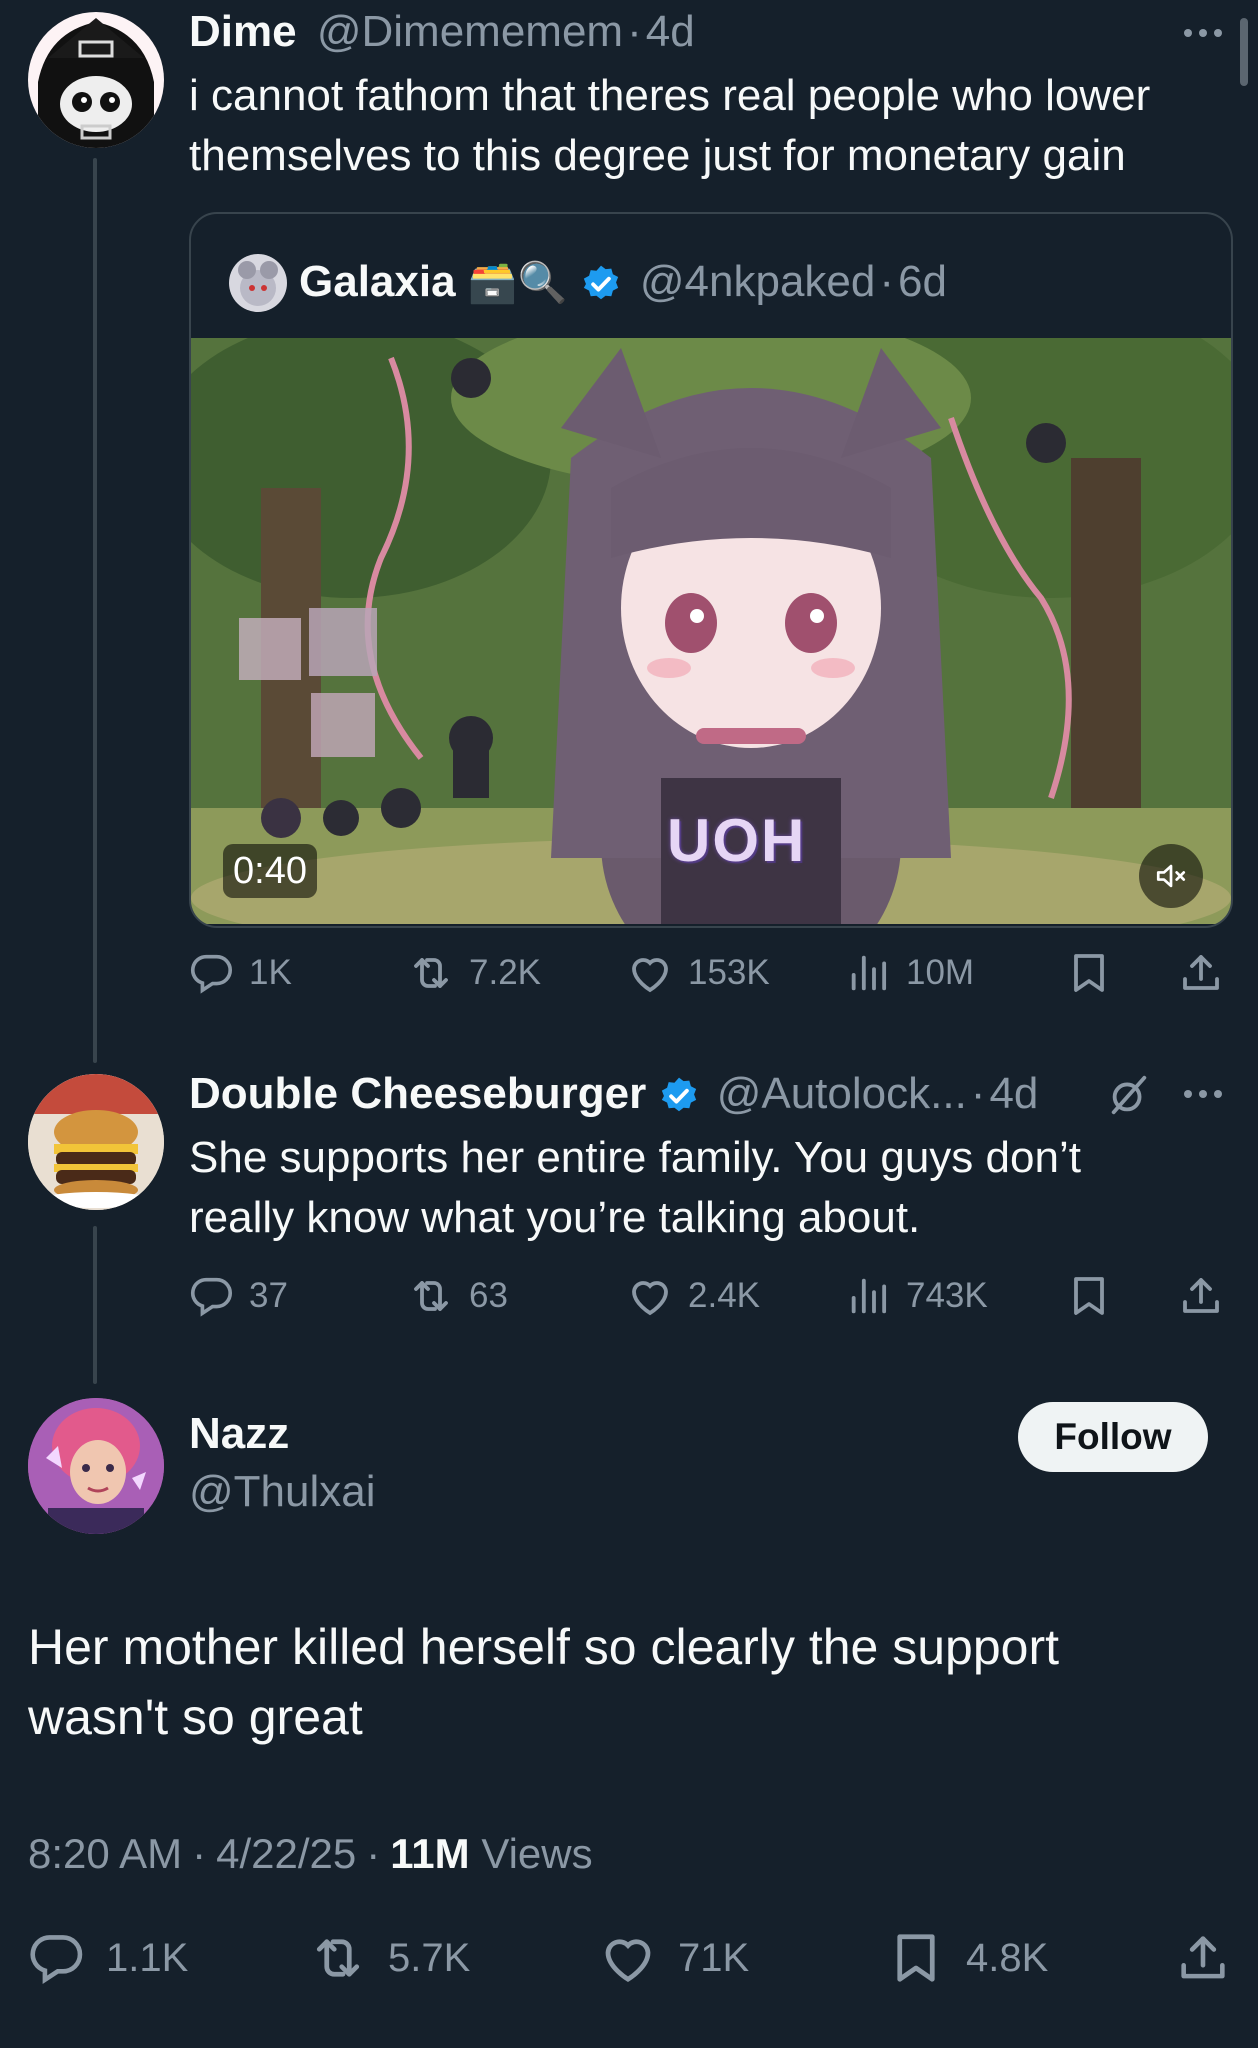 This screenshot has width=1258, height=2048. What do you see at coordinates (282, 1492) in the screenshot?
I see `handle: @Thulxai` at bounding box center [282, 1492].